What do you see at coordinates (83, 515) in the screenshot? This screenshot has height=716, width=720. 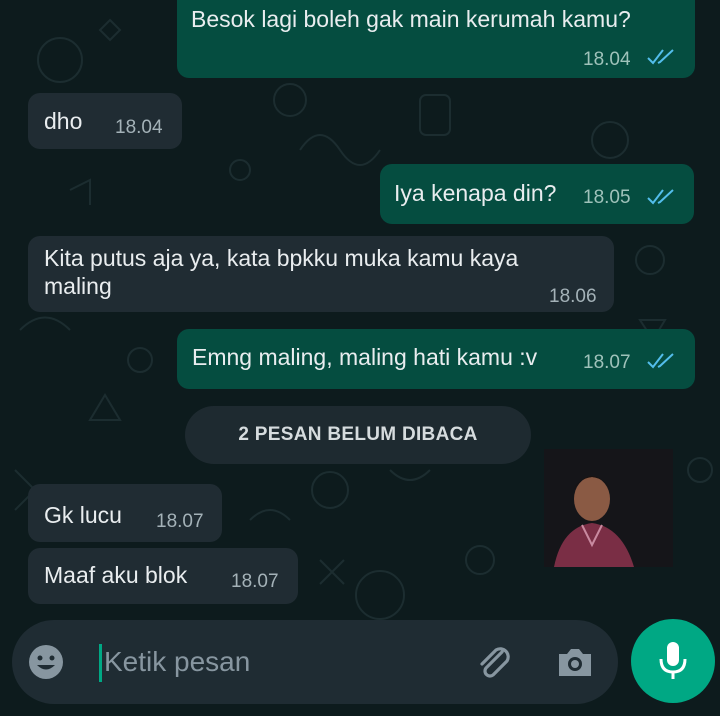 I see `message-text: Gk lucu` at bounding box center [83, 515].